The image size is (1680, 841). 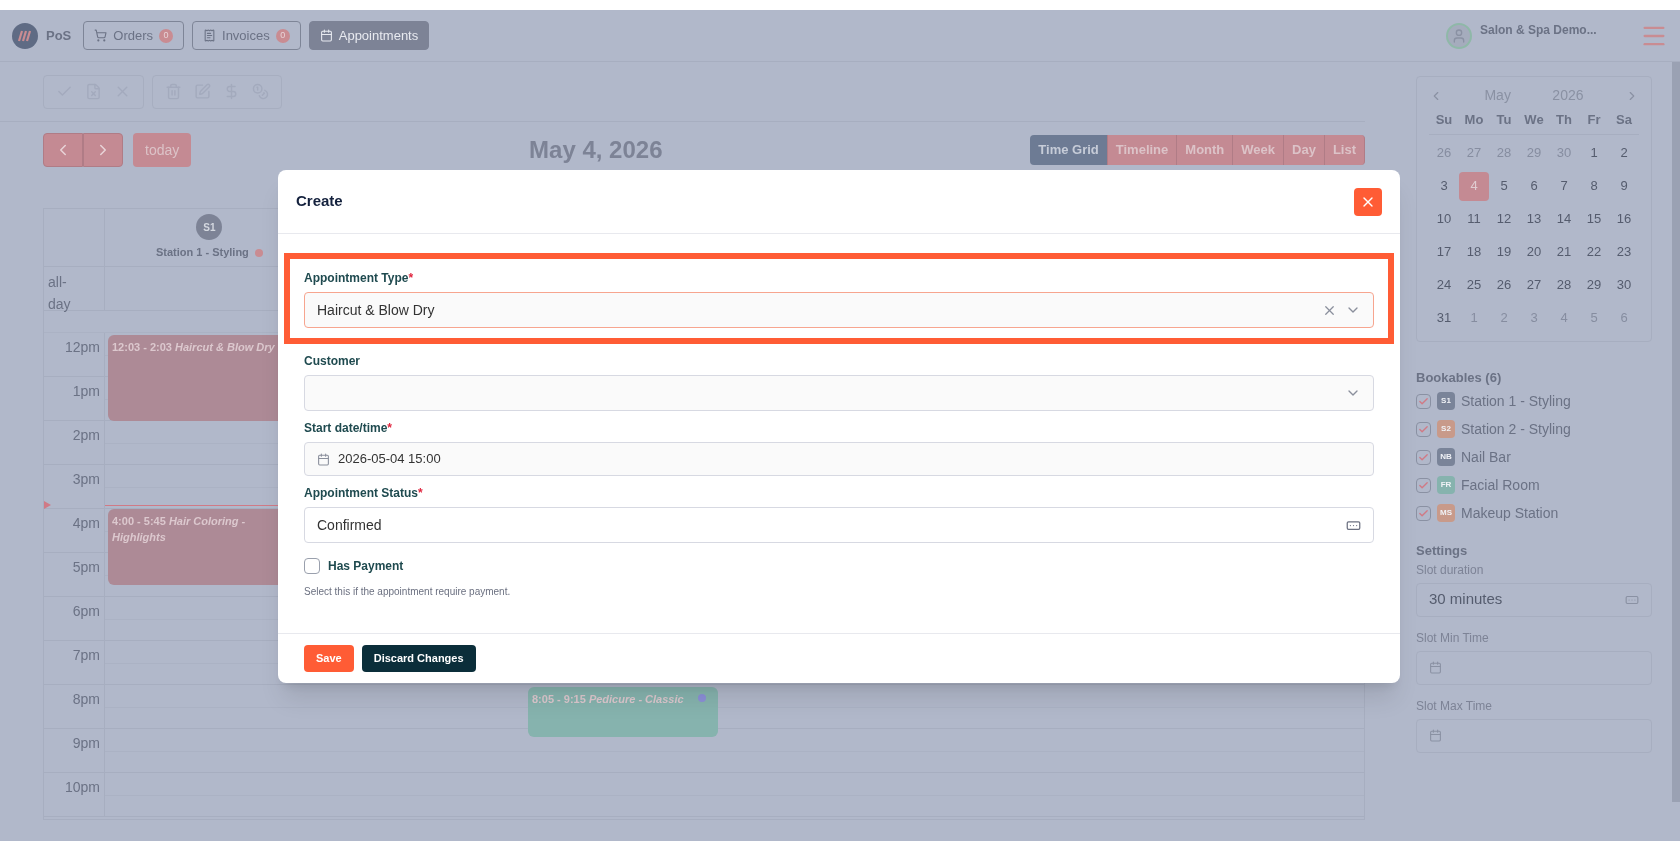 What do you see at coordinates (1500, 485) in the screenshot?
I see `bookable-name: Facial Room` at bounding box center [1500, 485].